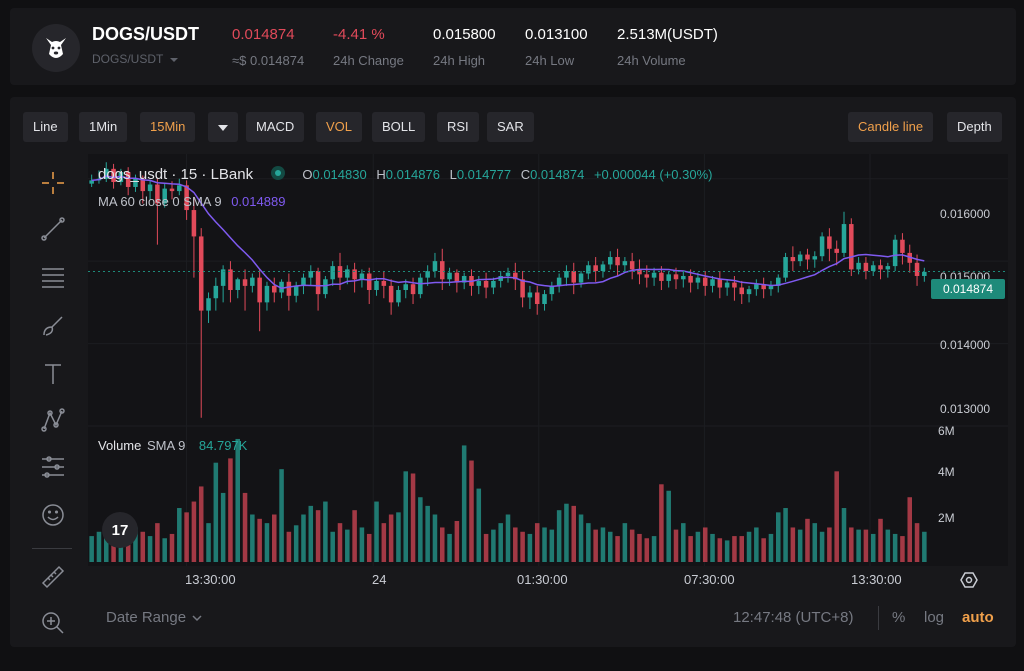 This screenshot has width=1024, height=671. What do you see at coordinates (458, 127) in the screenshot?
I see `rsi-button: RSI` at bounding box center [458, 127].